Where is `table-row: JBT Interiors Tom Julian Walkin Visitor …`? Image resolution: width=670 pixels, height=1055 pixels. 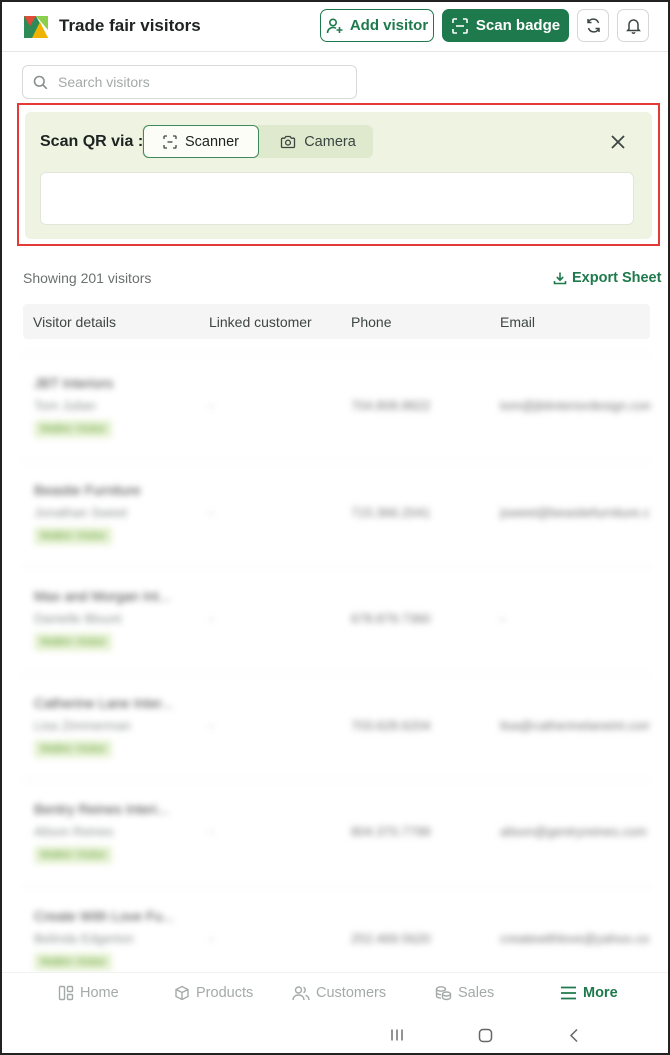
table-row: JBT Interiors Tom Julian Walkin Visitor … is located at coordinates (336, 407).